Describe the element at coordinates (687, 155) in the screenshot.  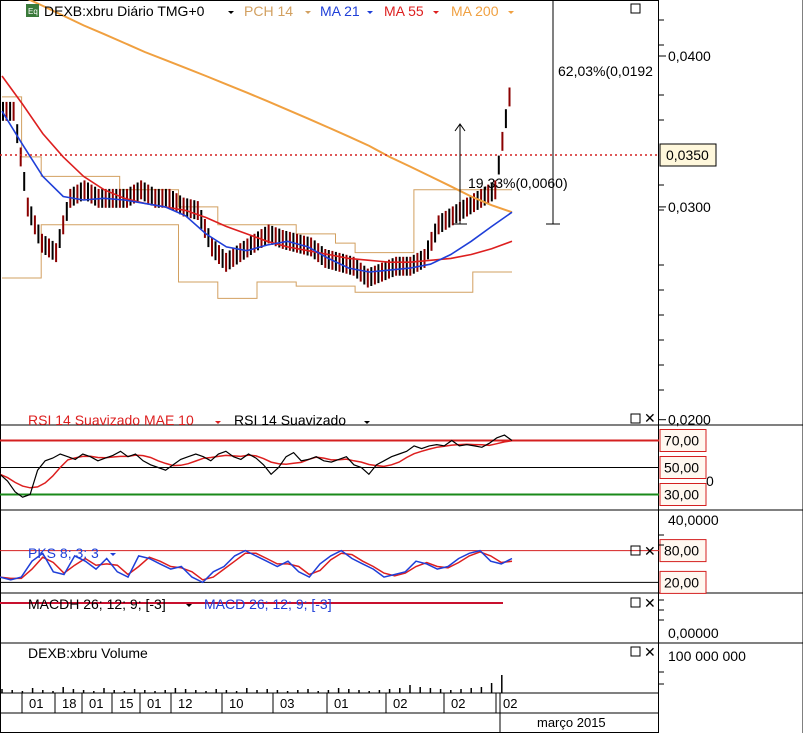
I see `last-price-label: 0,0350` at that location.